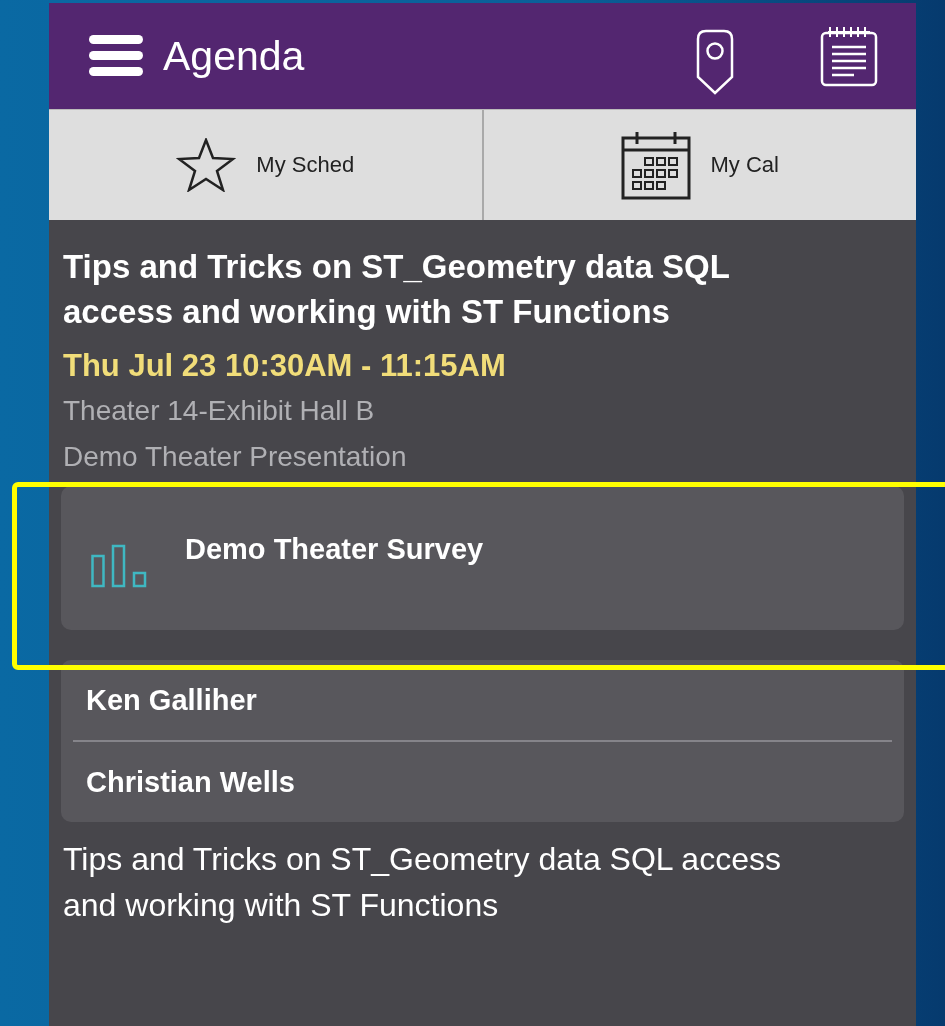 This screenshot has height=1026, width=945. I want to click on survey-card: Demo Theater Survey, so click(482, 558).